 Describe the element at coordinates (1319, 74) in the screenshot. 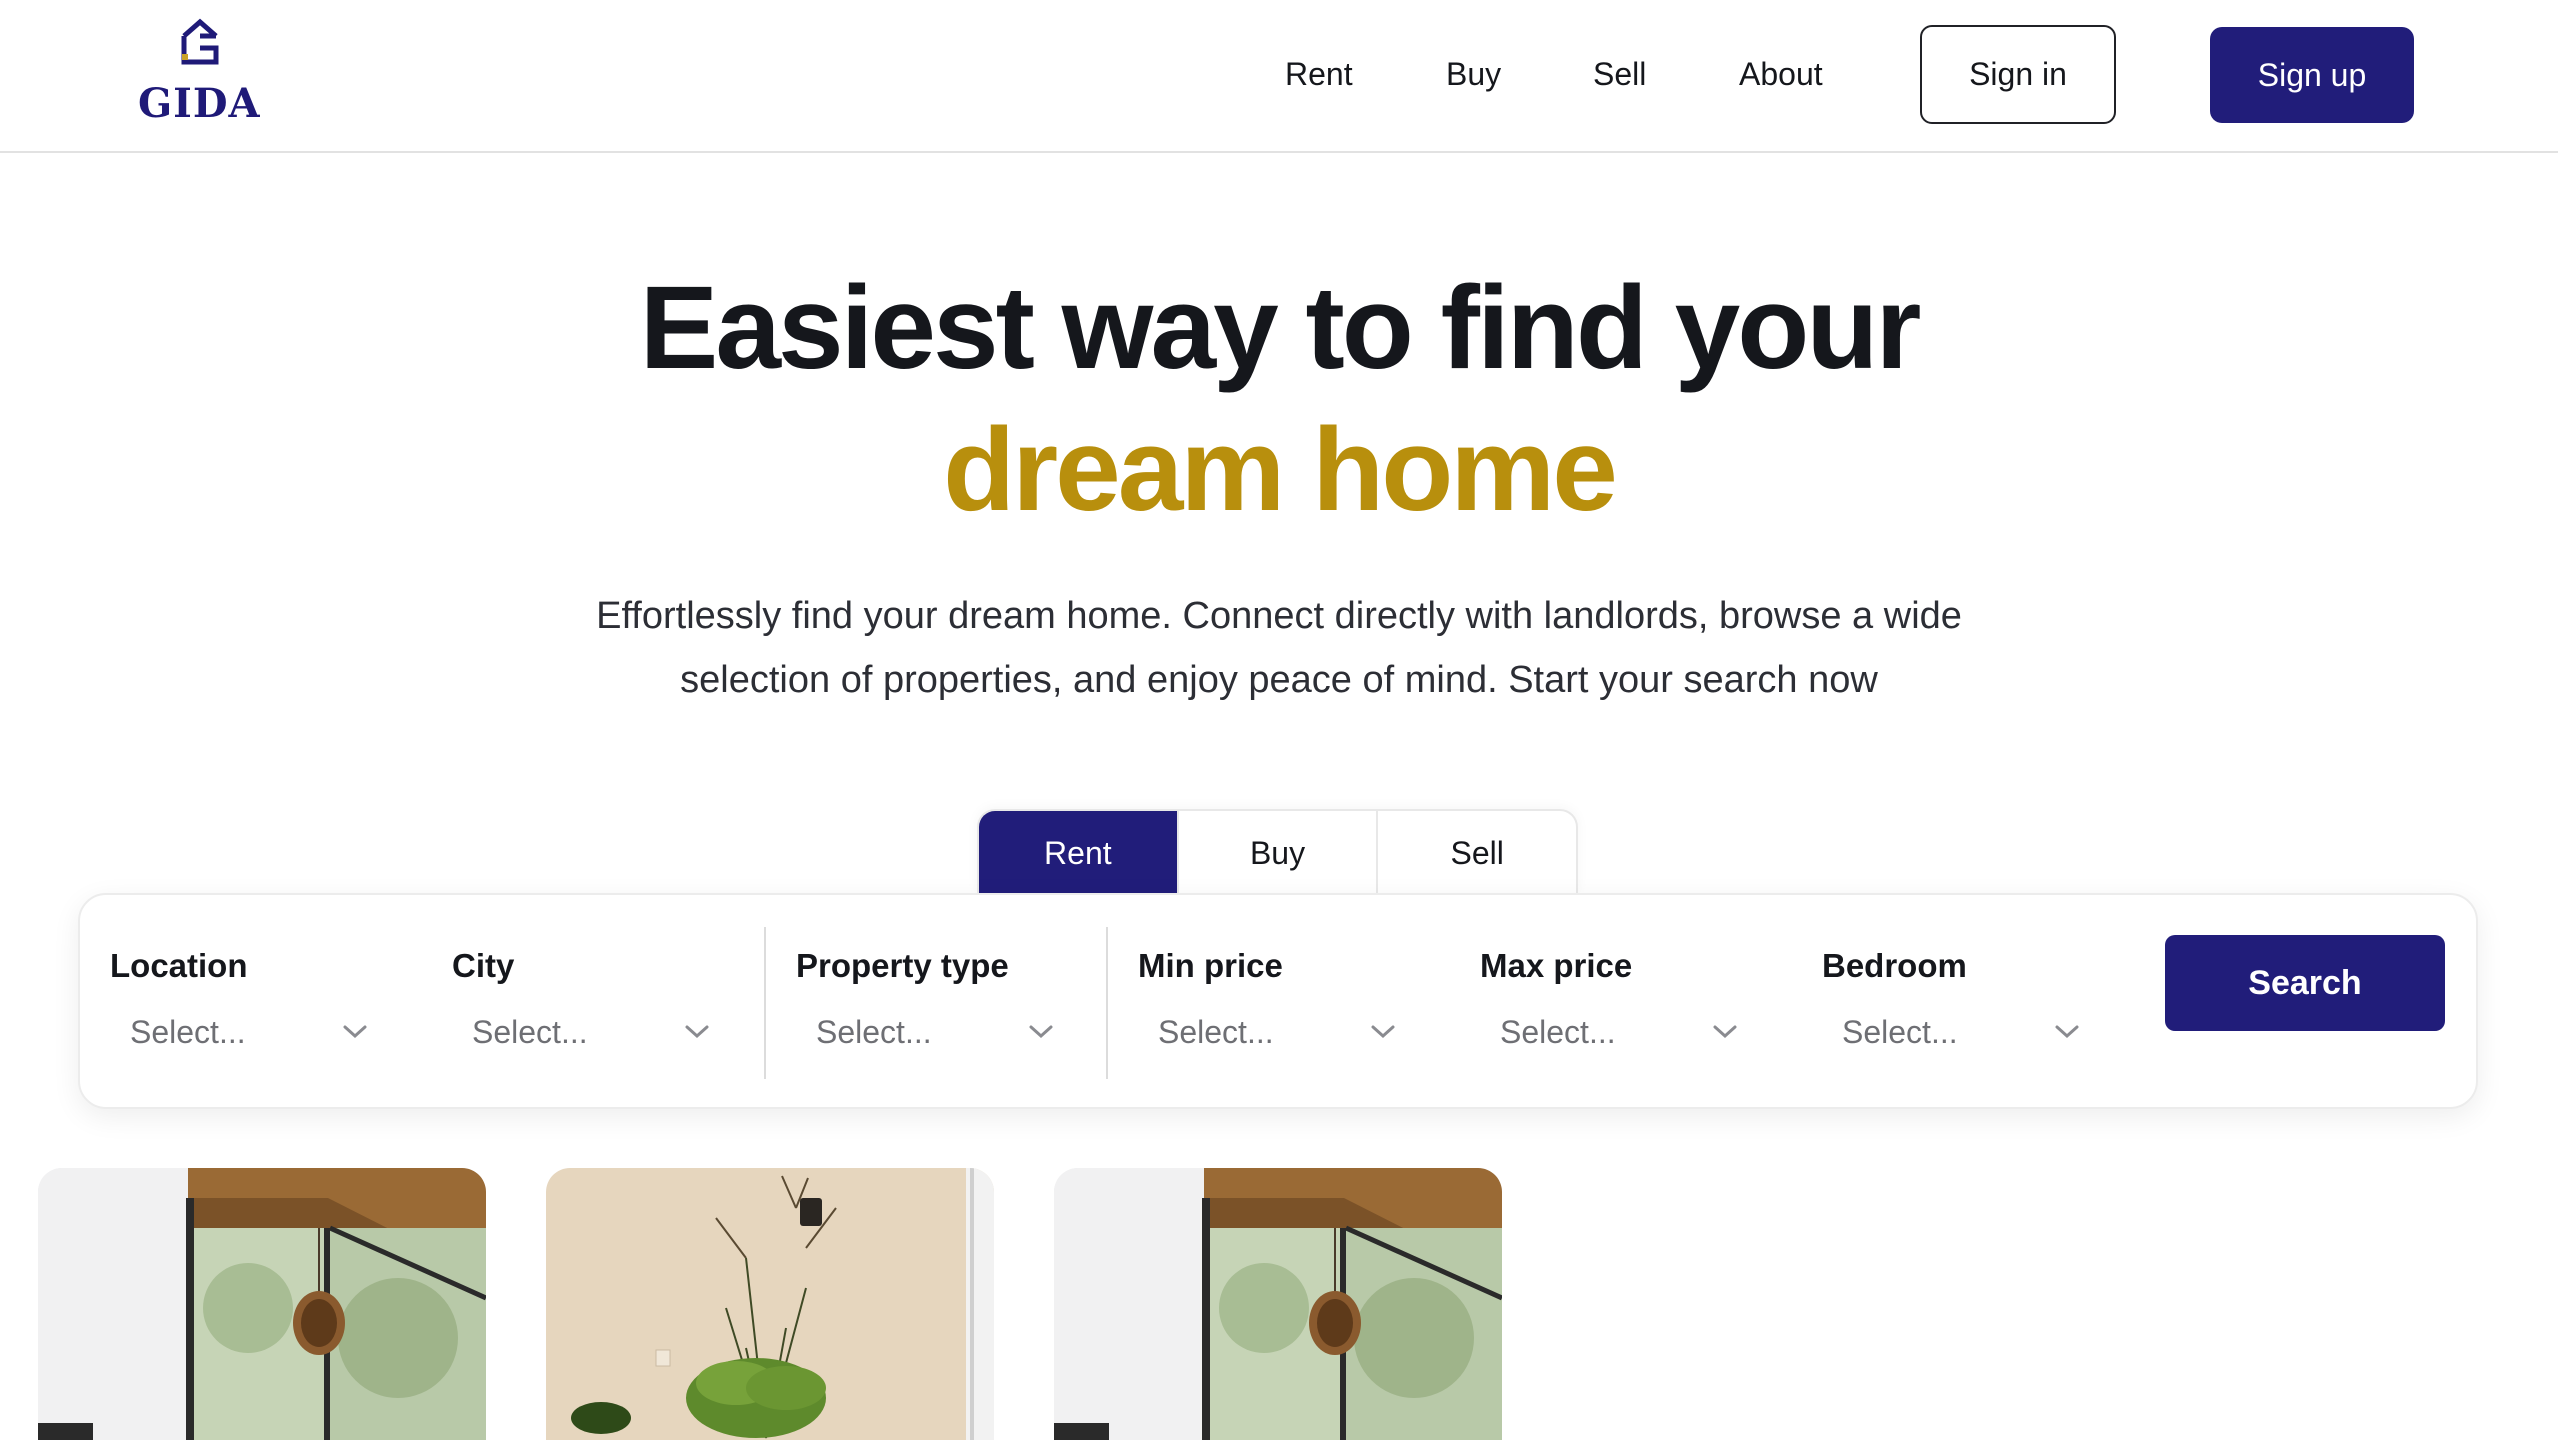

I see `nav-link-rent: Rent` at that location.